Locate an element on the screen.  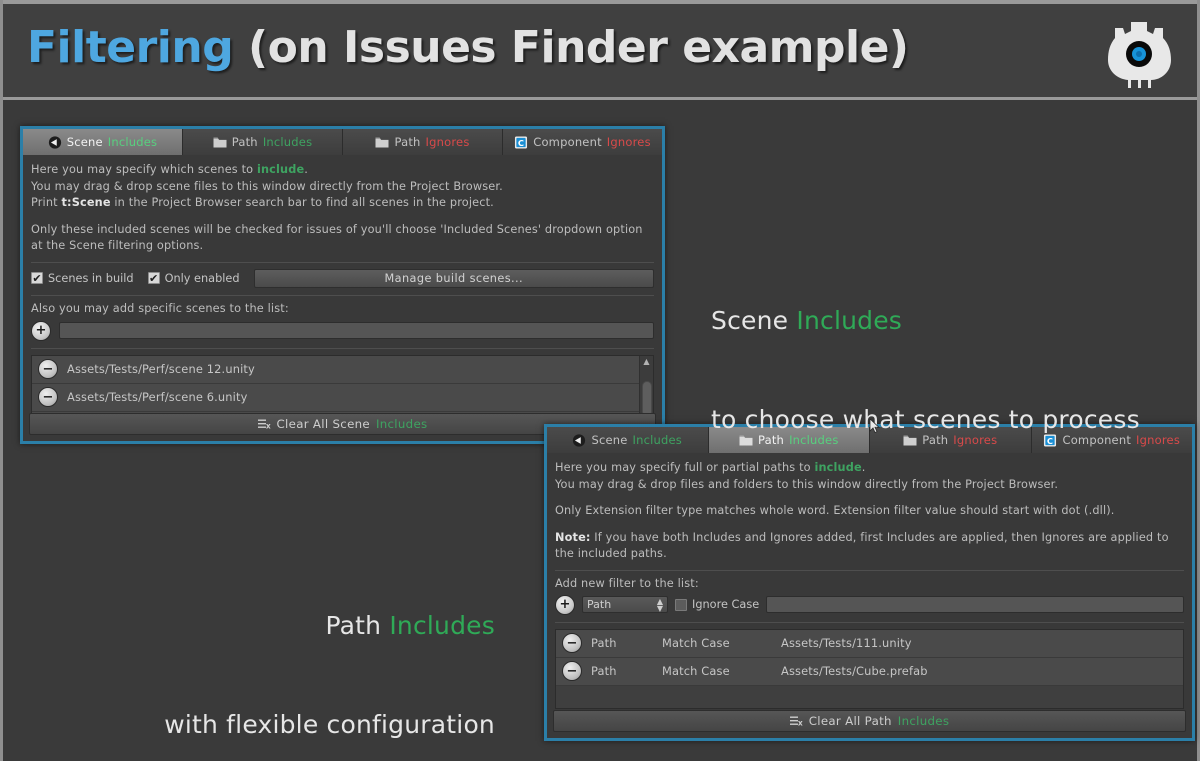
tab-path-includes: Path Includes is located at coordinates (263, 142).